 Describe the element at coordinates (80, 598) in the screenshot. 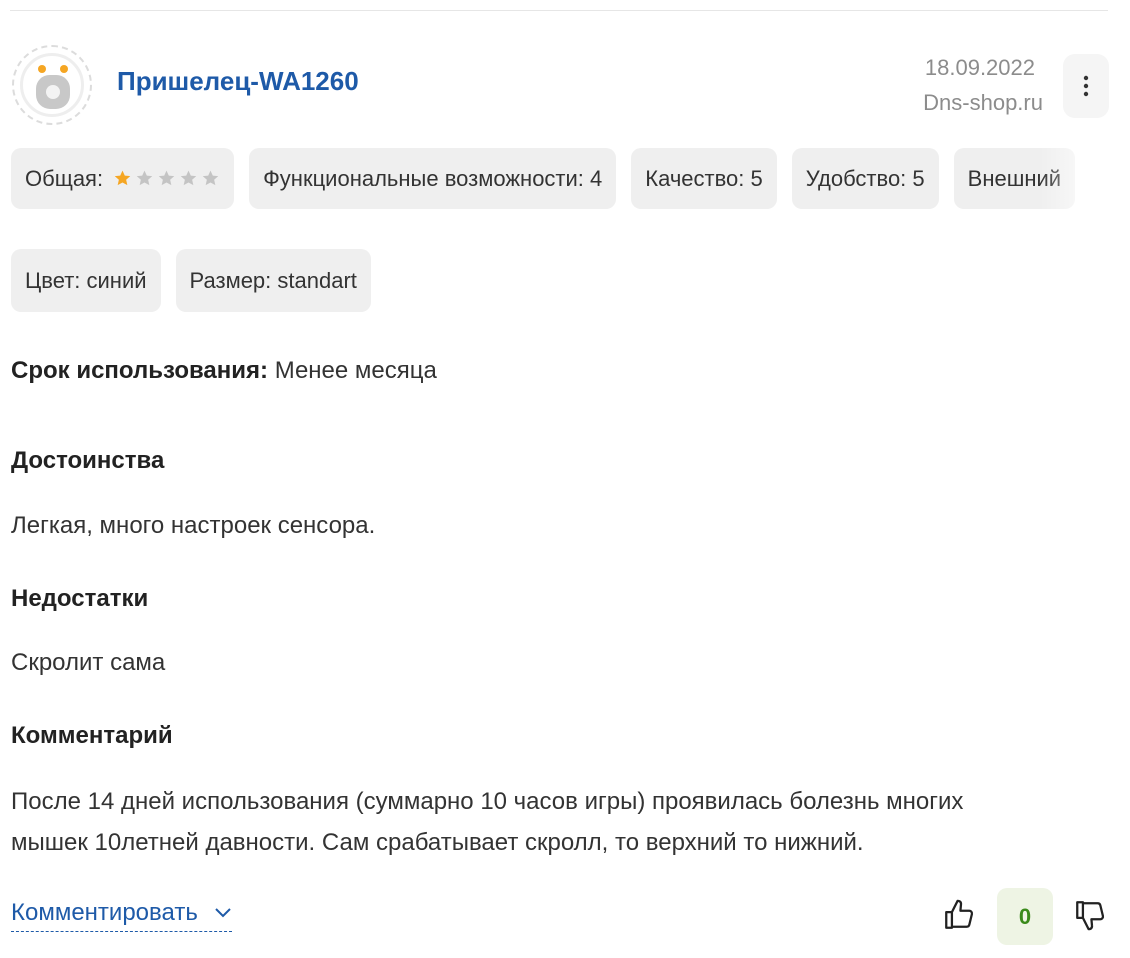

I see `cons-title: Недостатки` at that location.